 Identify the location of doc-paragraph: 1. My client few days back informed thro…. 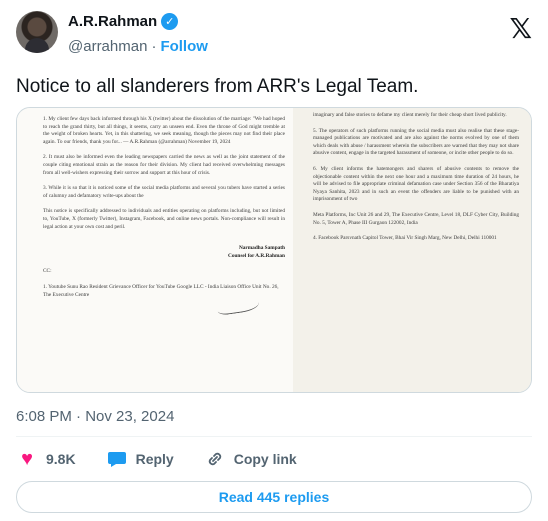
(164, 130).